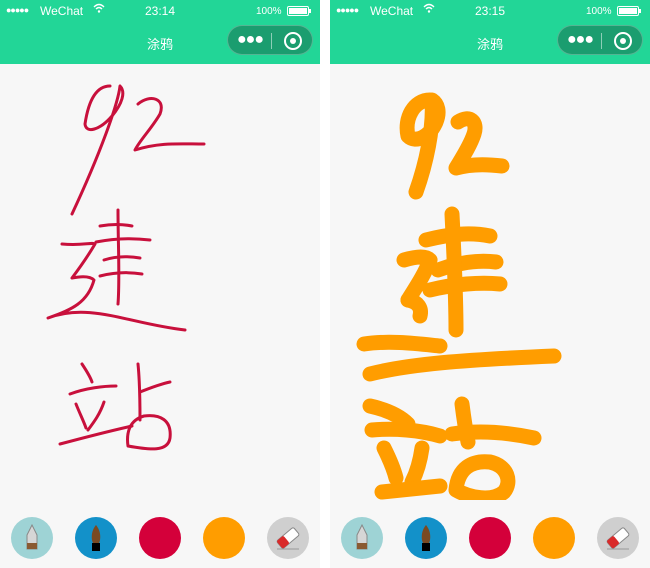  What do you see at coordinates (490, 11) in the screenshot?
I see `status-bar: ●●●●● WeChat 23:15 100%` at bounding box center [490, 11].